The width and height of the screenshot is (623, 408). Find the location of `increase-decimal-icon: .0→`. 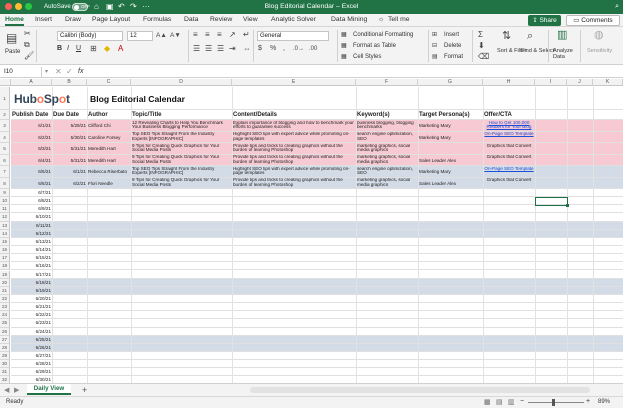

increase-decimal-icon: .0→ is located at coordinates (298, 49).